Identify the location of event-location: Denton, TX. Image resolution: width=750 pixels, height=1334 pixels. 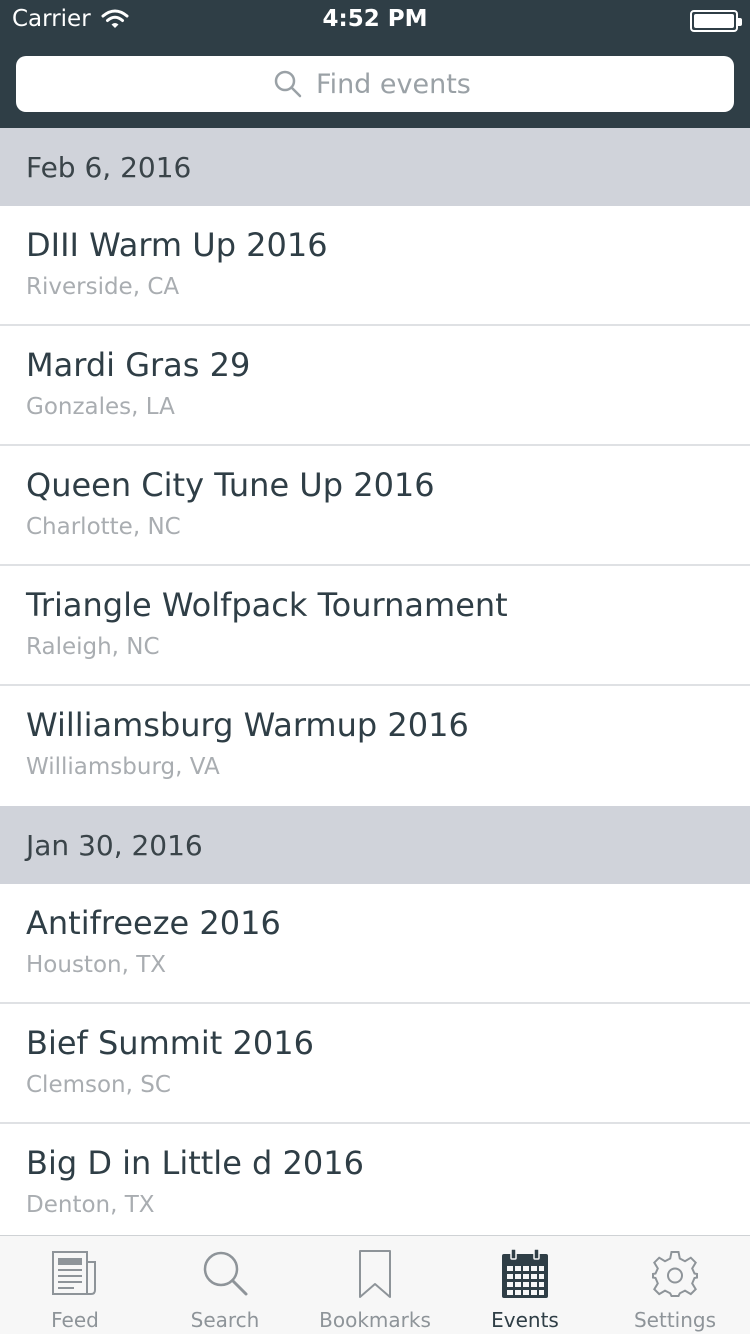
(90, 1205).